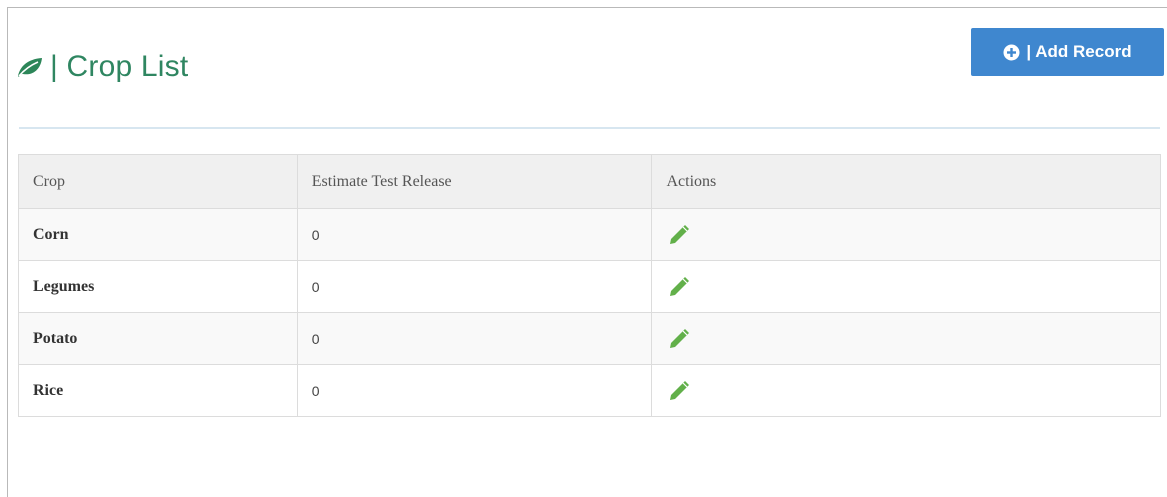  What do you see at coordinates (1011, 52) in the screenshot?
I see `plus-circle-icon` at bounding box center [1011, 52].